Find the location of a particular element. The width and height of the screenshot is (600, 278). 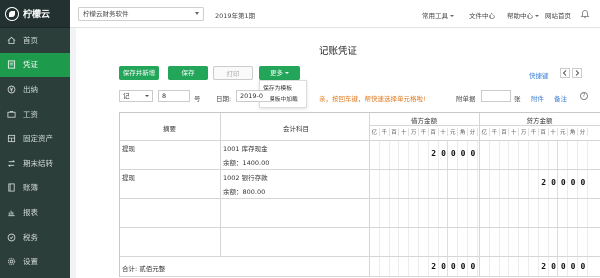

sidebar-item-period-close: 期末结转 is located at coordinates (35, 163).